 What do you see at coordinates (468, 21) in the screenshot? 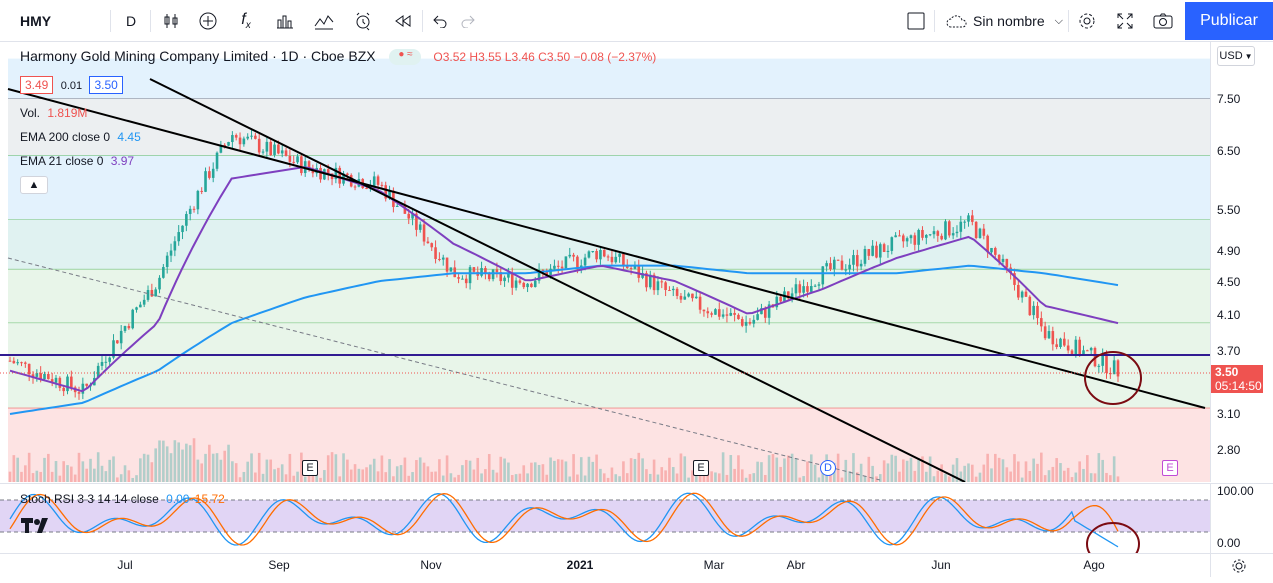
I see `redo-icon` at bounding box center [468, 21].